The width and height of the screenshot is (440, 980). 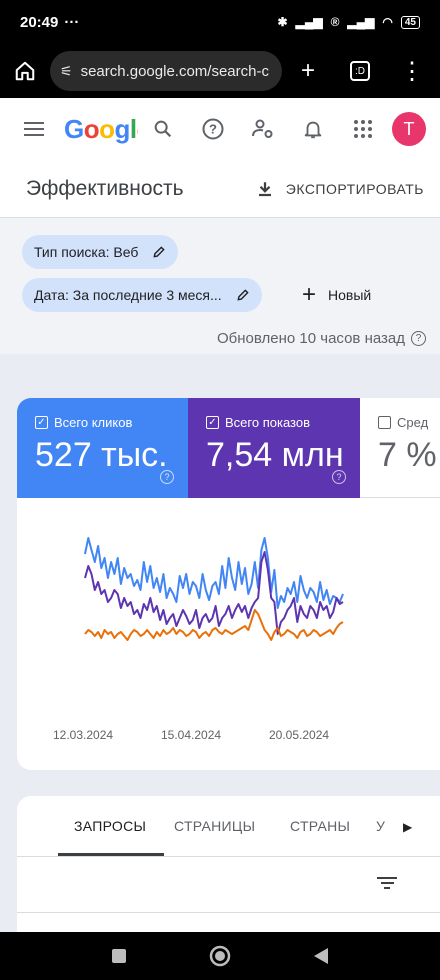 I want to click on metric-total-impressions: ✓ Всего показов 7,54 млн ?, so click(x=274, y=448).